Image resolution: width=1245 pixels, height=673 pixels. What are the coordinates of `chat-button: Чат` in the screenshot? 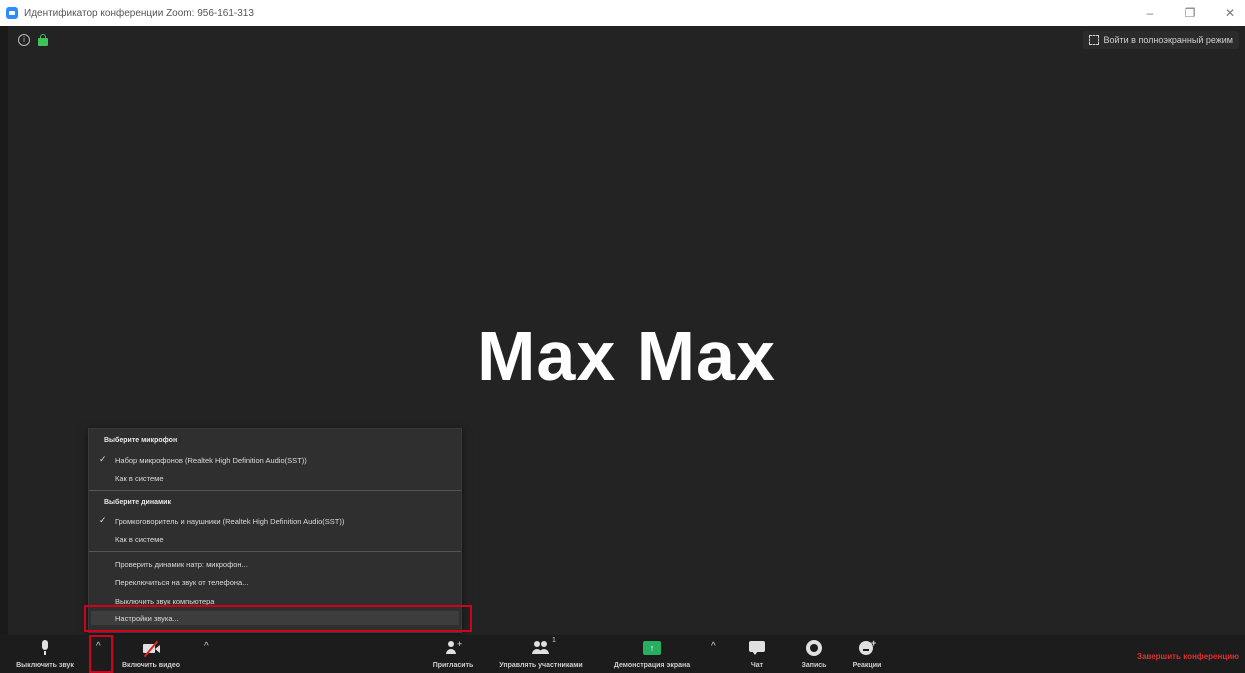 It's located at (757, 654).